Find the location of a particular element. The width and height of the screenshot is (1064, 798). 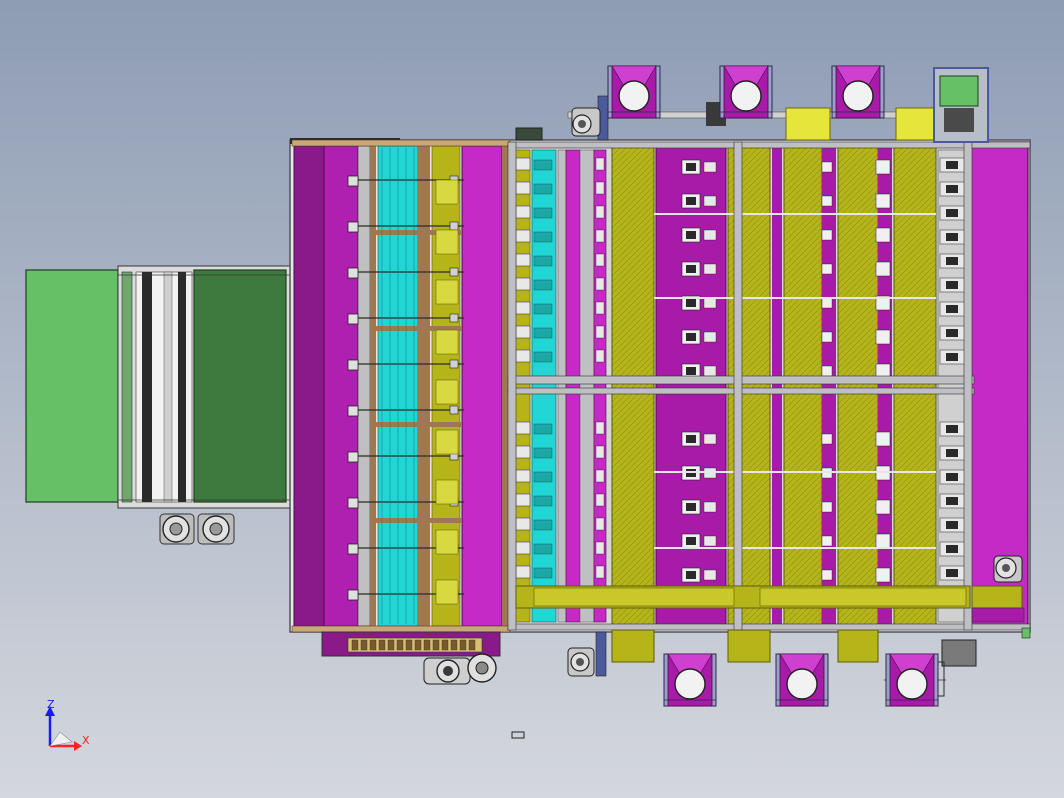

bottom-terminal-block is located at coordinates (411, 658).